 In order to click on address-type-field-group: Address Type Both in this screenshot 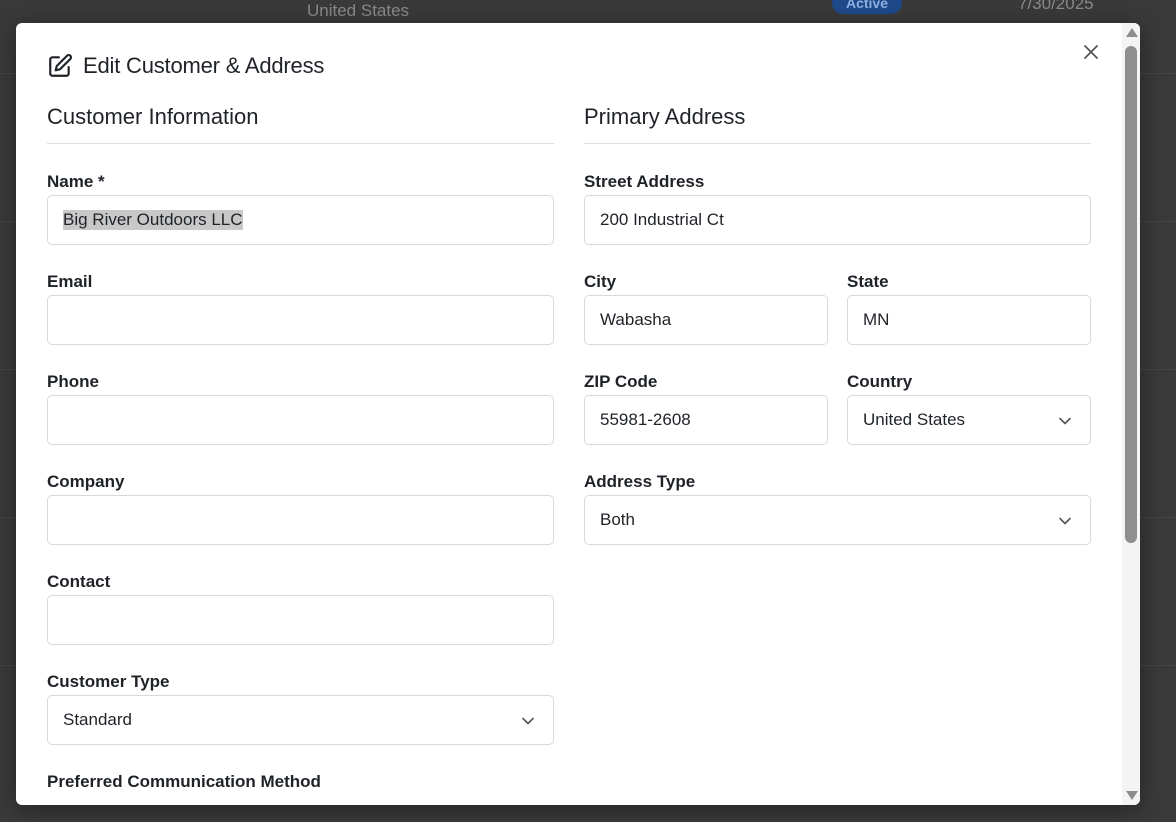, I will do `click(837, 508)`.